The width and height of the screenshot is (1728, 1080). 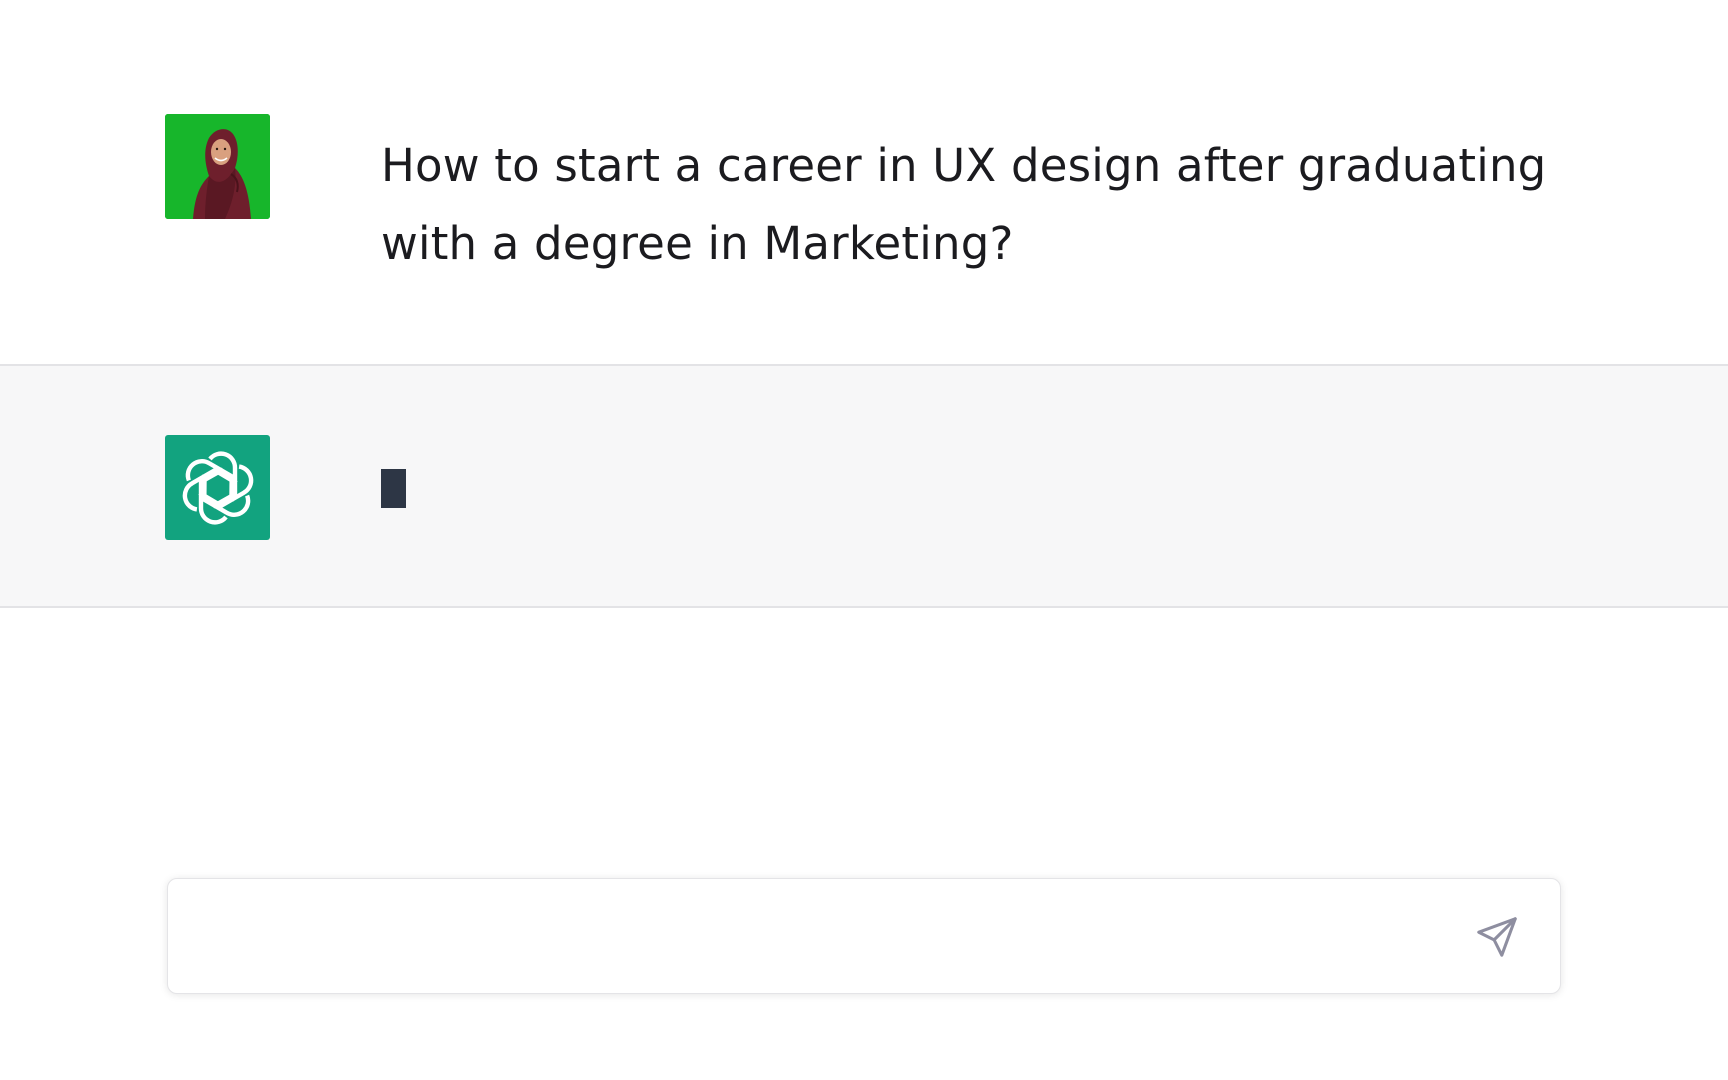 I want to click on send-button, so click(x=1497, y=937).